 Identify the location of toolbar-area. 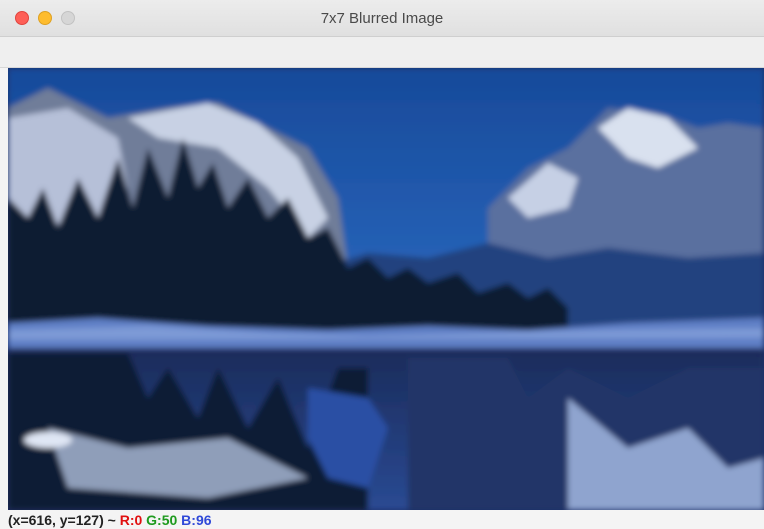
(382, 52).